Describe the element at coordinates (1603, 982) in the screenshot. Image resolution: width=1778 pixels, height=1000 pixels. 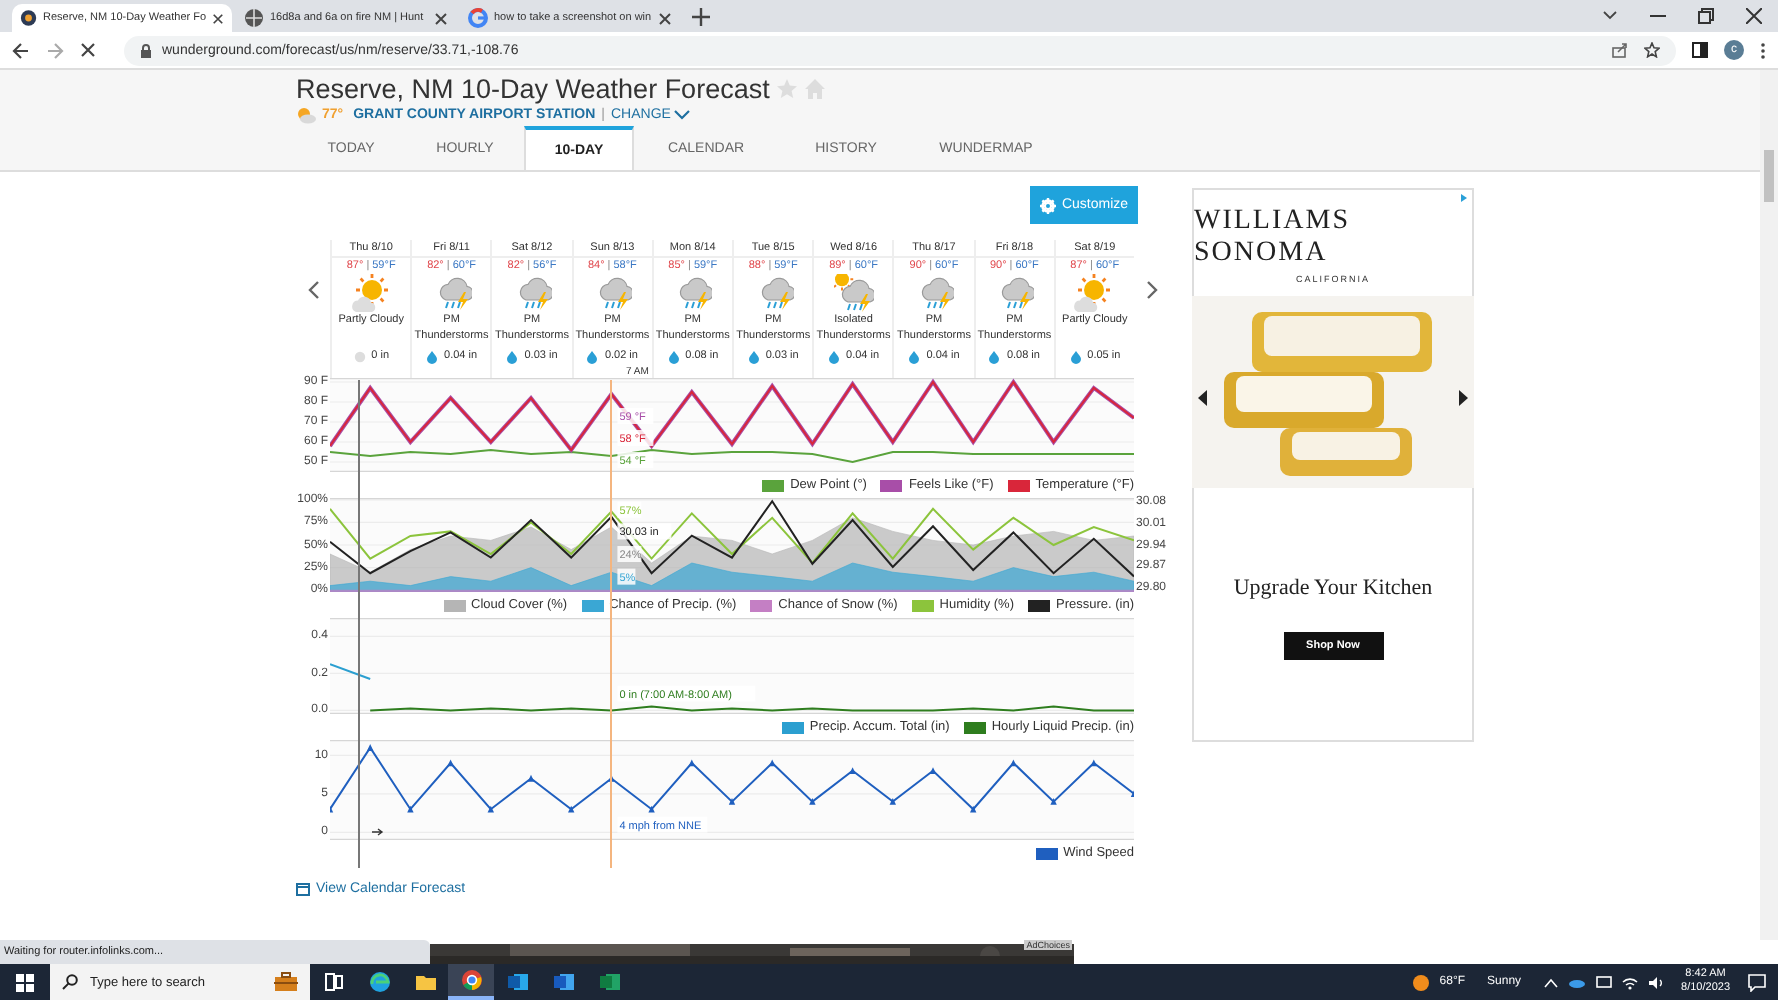
I see `display-icon` at that location.